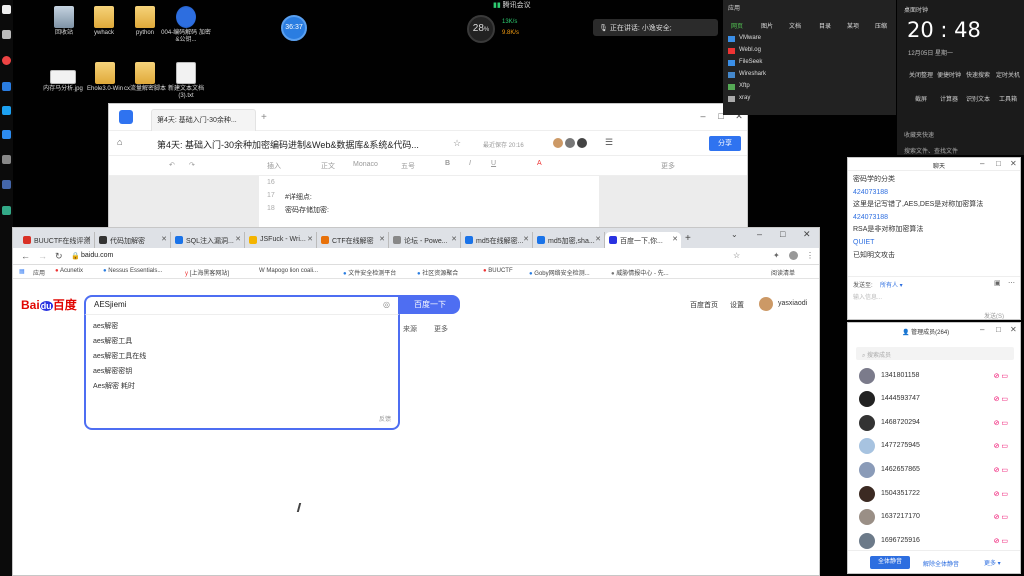 The image size is (1024, 576). I want to click on reload-icon: ↻, so click(59, 256).